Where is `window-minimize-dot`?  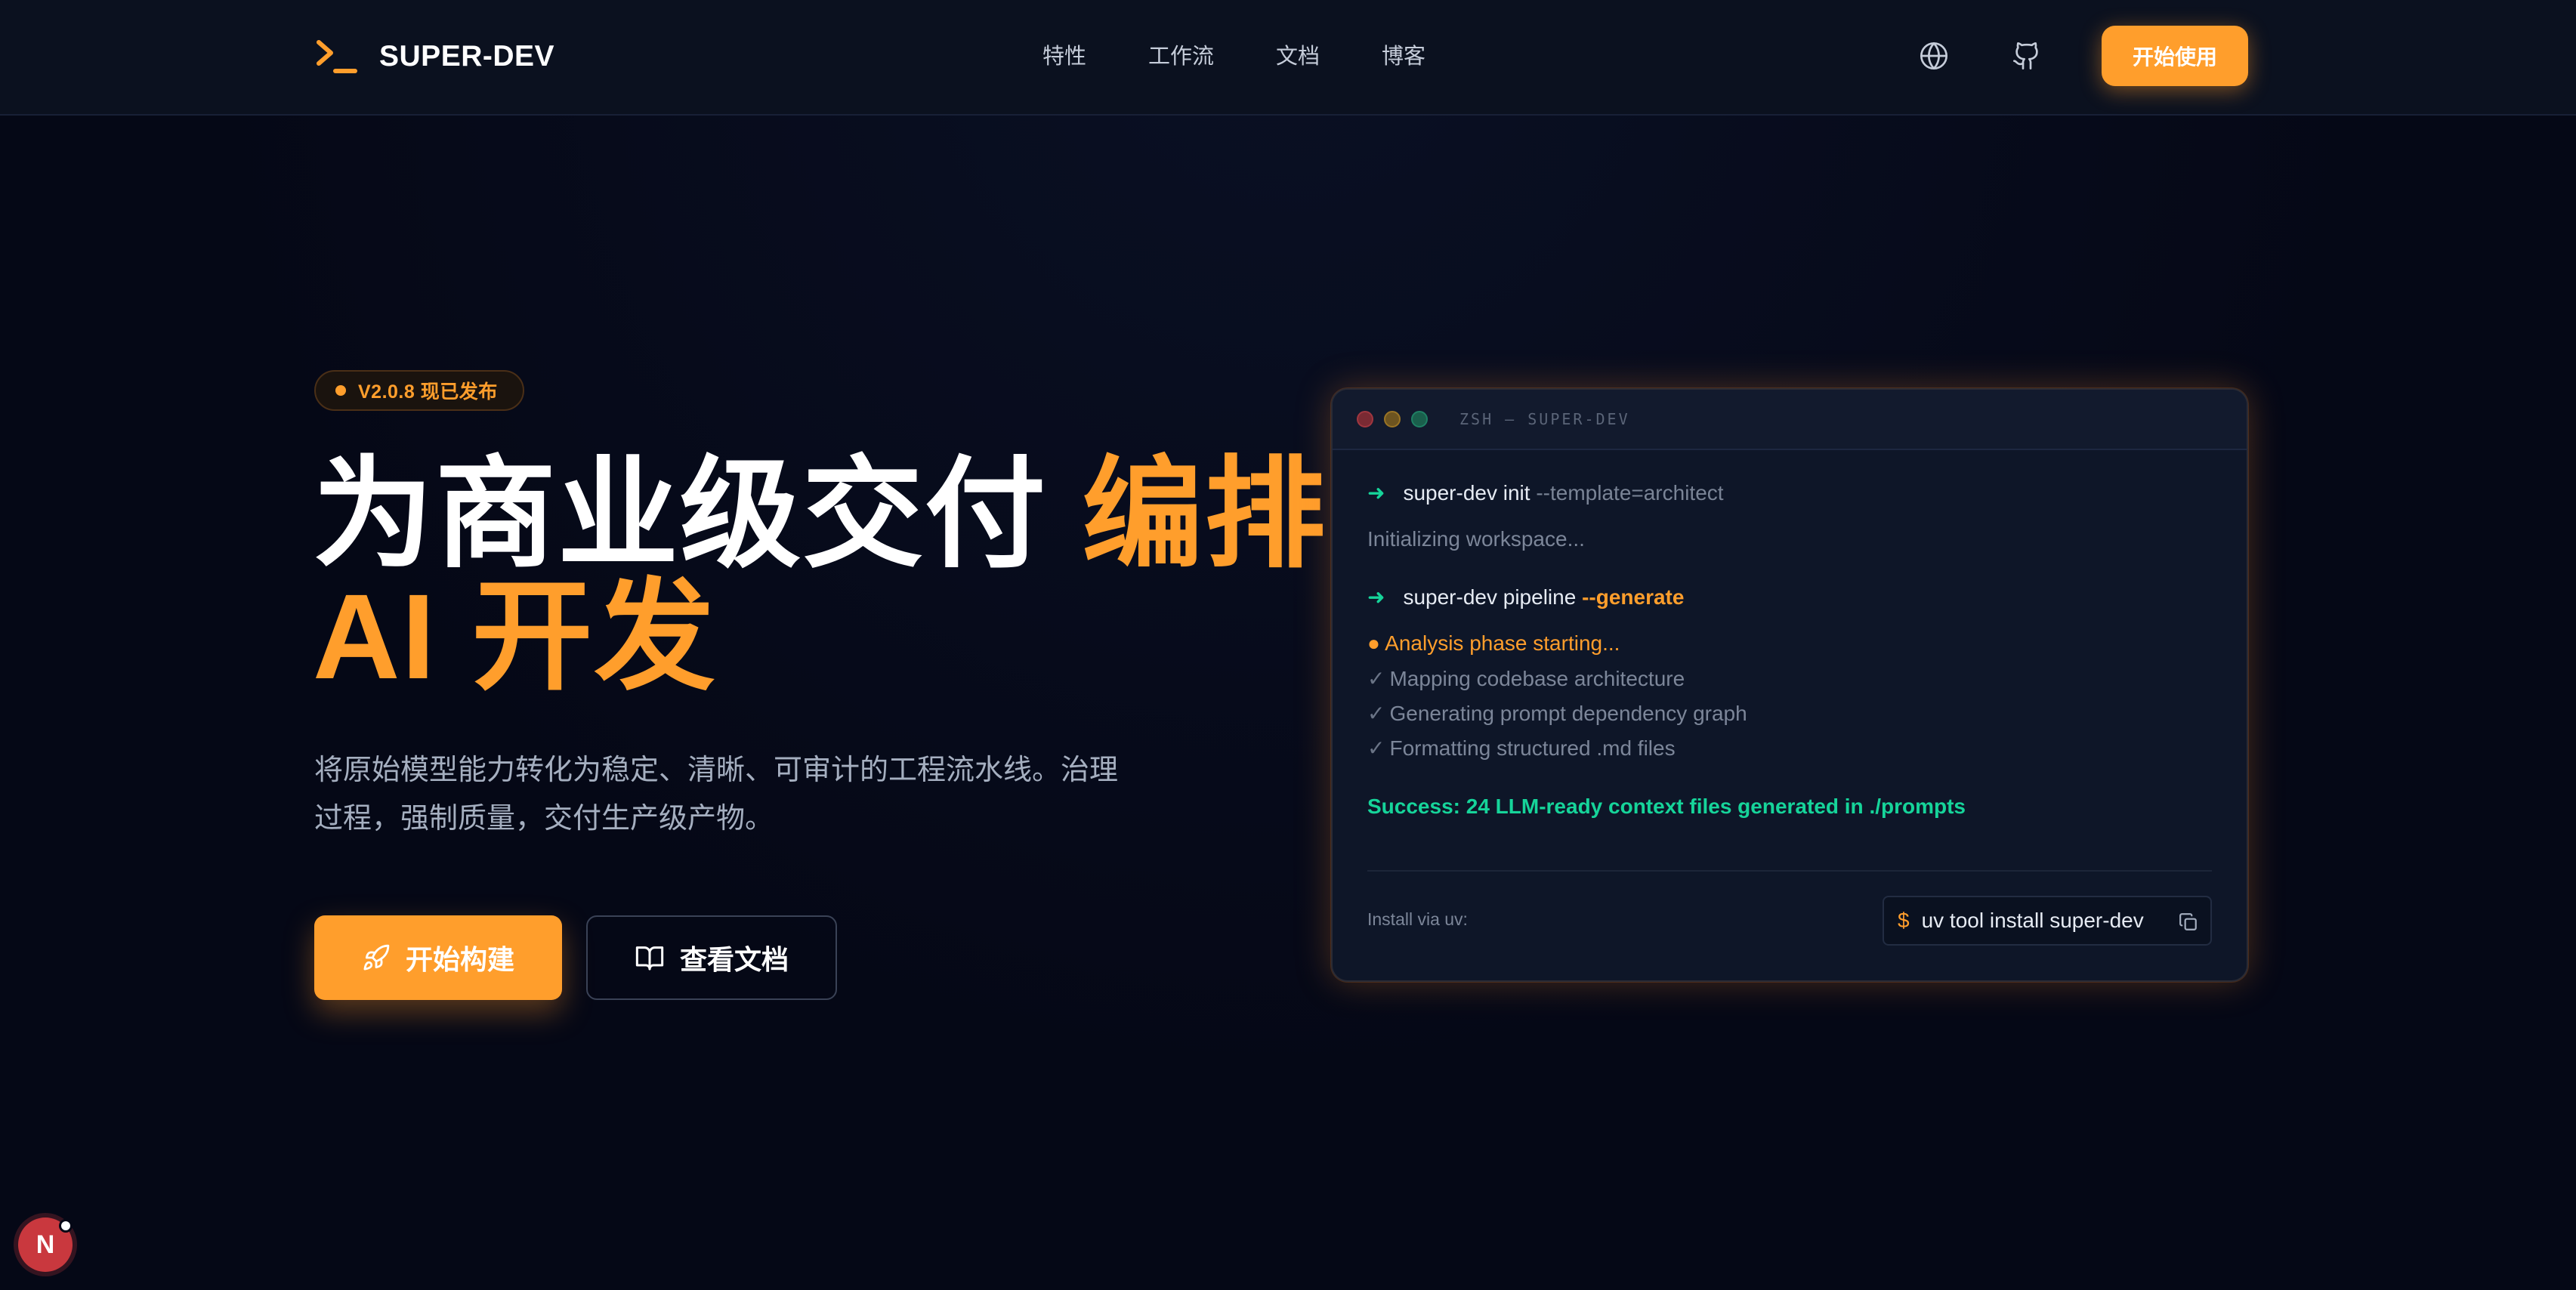
window-minimize-dot is located at coordinates (1392, 419).